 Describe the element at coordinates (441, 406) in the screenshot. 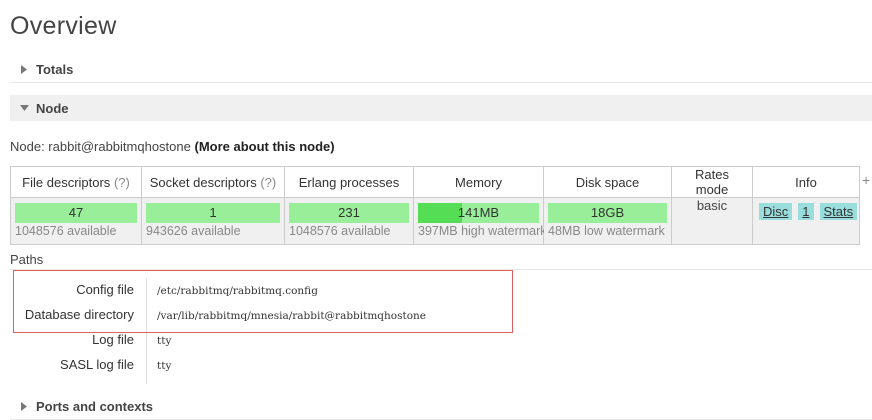

I see `ports-section-header: Ports and contexts` at that location.